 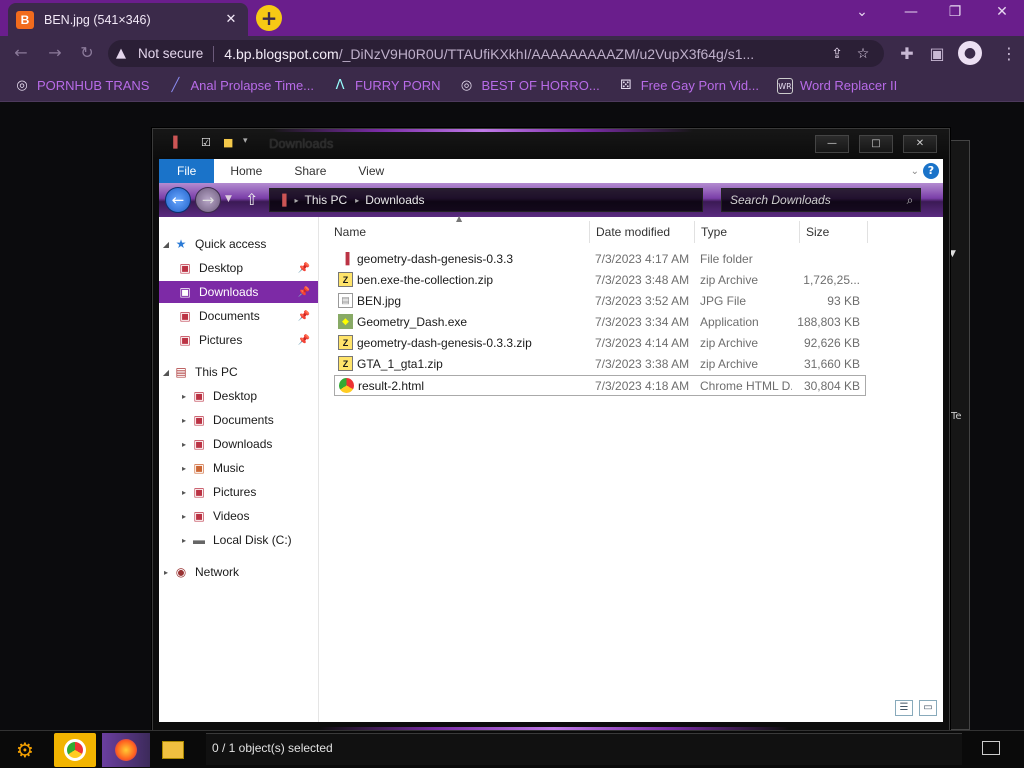 What do you see at coordinates (238, 492) in the screenshot?
I see `nav-pc-pictures: ▸ ▣ Pictures` at bounding box center [238, 492].